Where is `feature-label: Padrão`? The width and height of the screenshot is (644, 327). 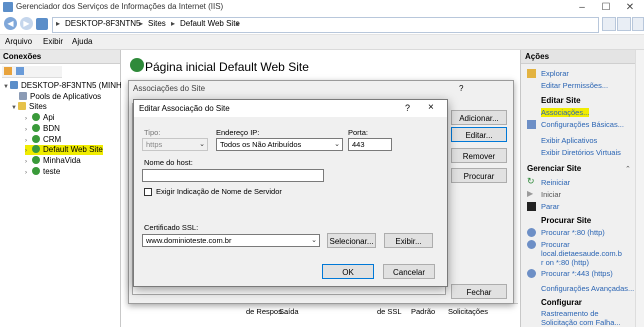 feature-label: Padrão is located at coordinates (423, 311).